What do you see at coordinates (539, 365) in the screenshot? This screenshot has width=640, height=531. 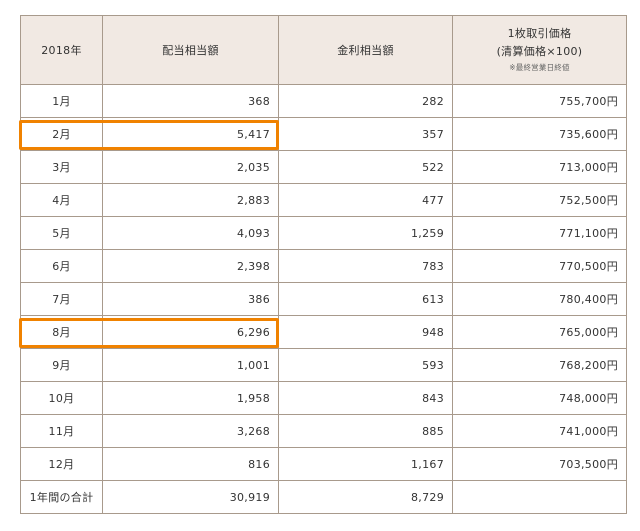 I see `cell-price: 768,200円` at bounding box center [539, 365].